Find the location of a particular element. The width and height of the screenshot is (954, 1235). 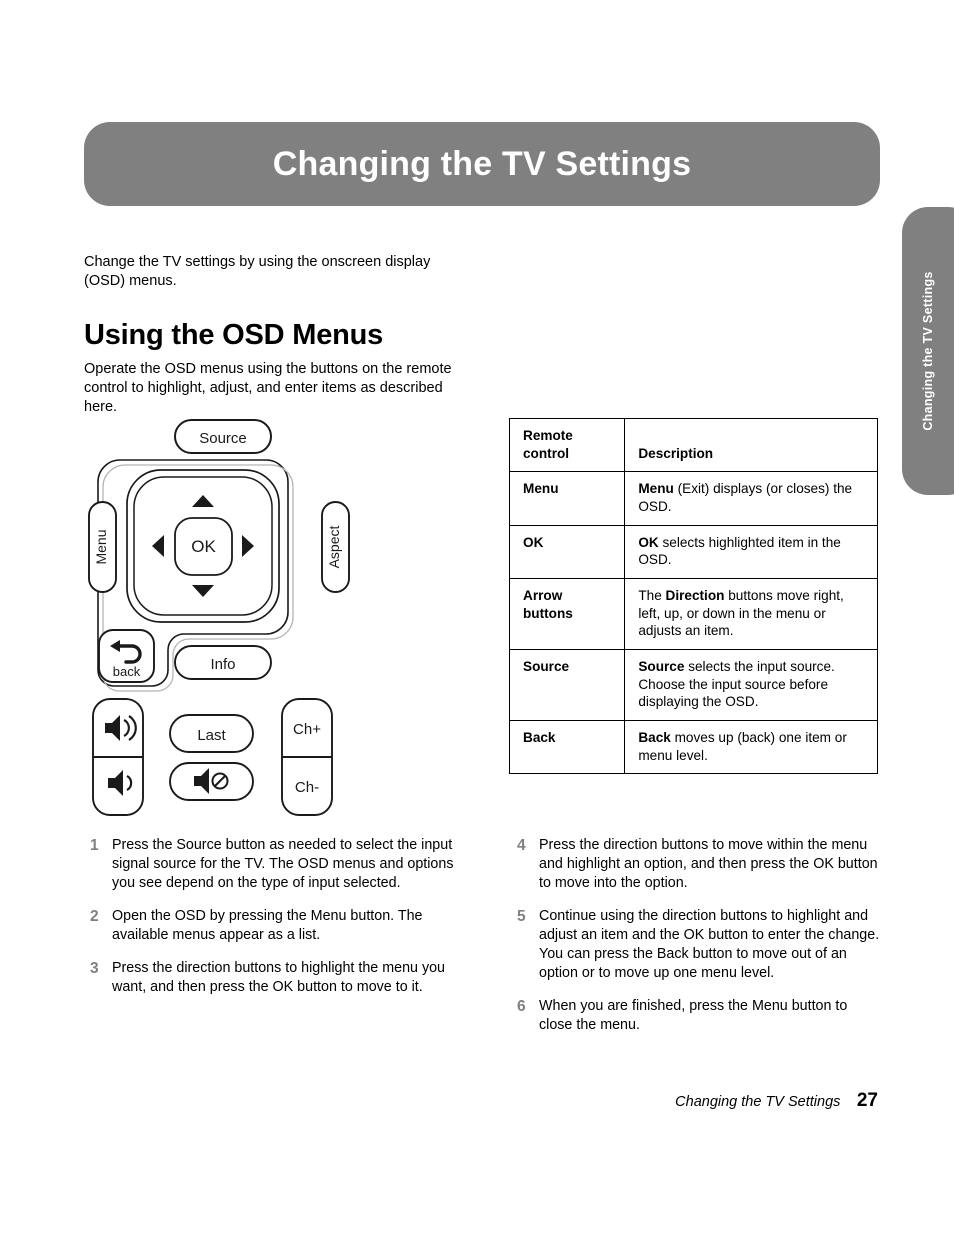

remote-ok-button: OK is located at coordinates (203, 546).